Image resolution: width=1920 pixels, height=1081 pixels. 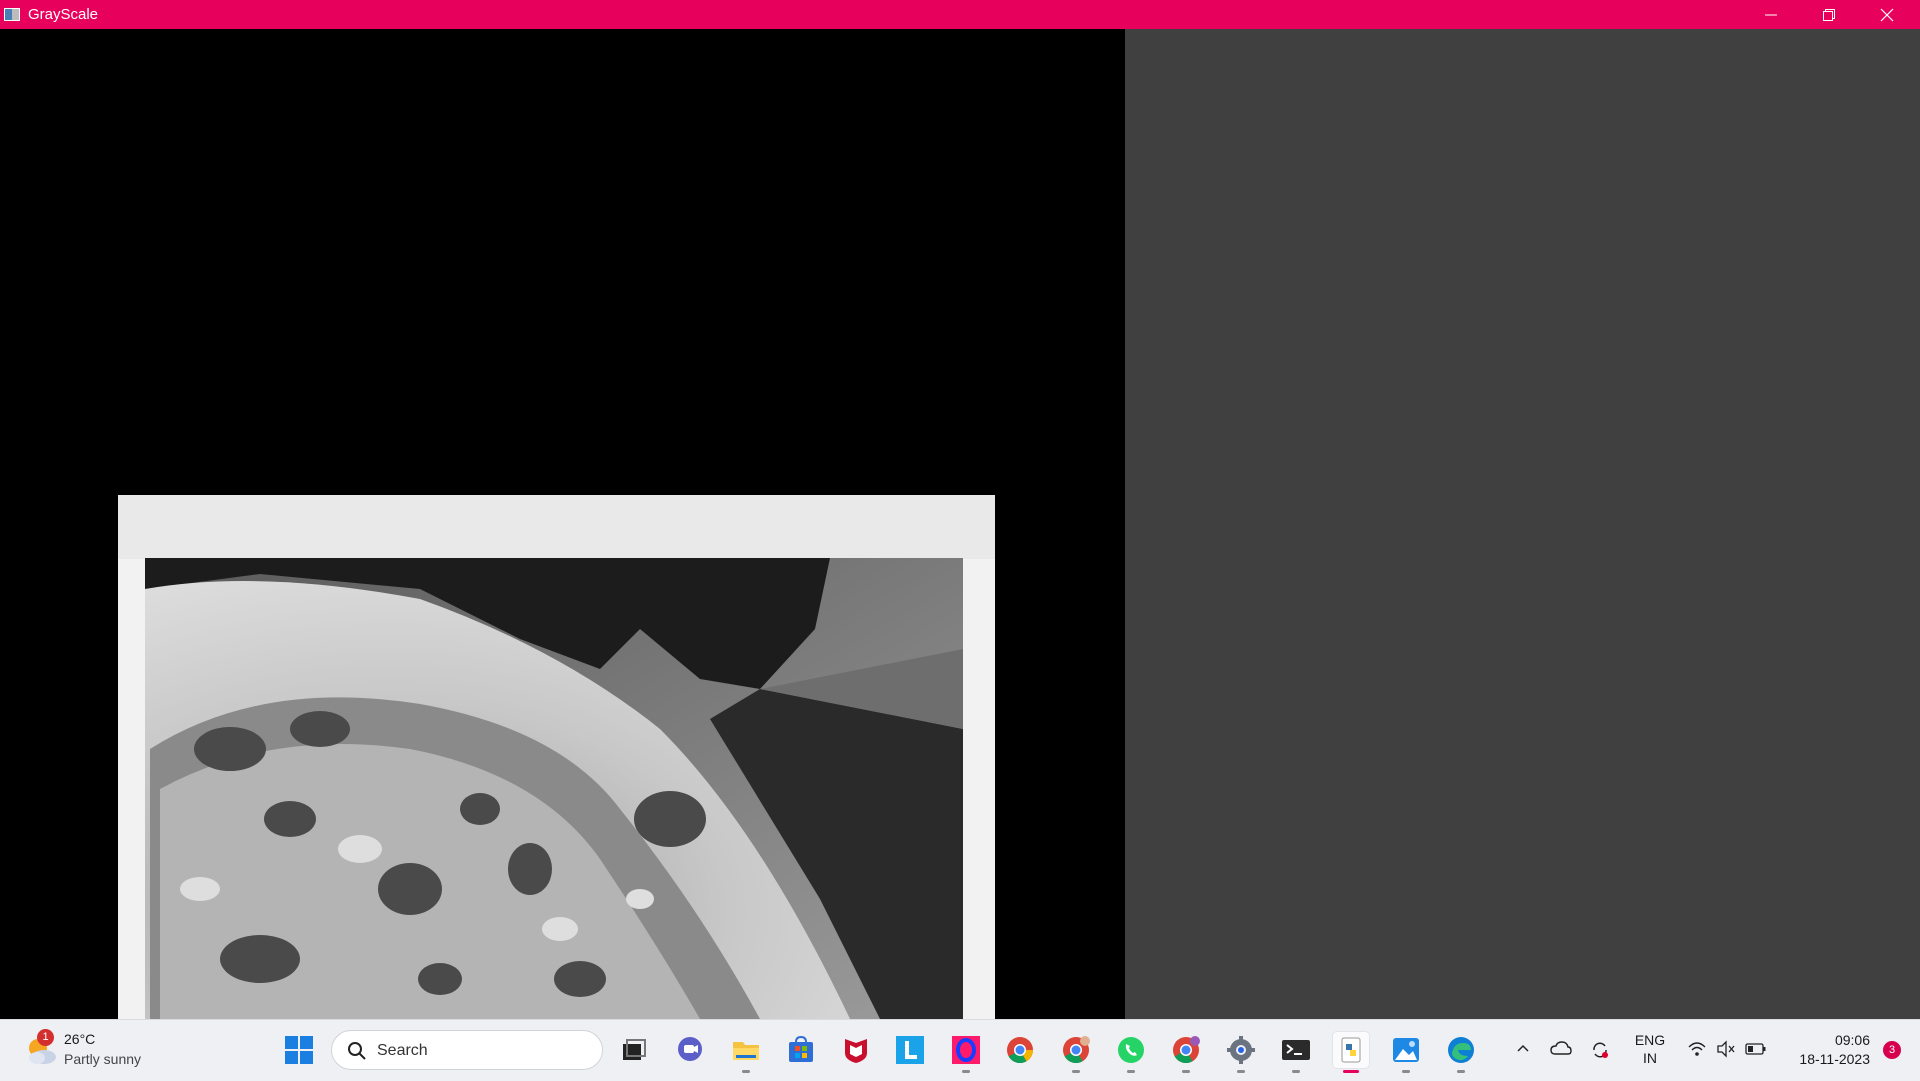 I want to click on terminal-icon, so click(x=1296, y=1050).